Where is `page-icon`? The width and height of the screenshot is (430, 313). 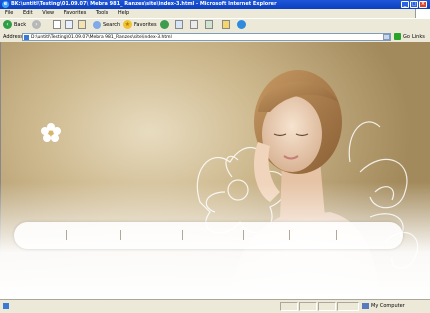 page-icon is located at coordinates (26, 37).